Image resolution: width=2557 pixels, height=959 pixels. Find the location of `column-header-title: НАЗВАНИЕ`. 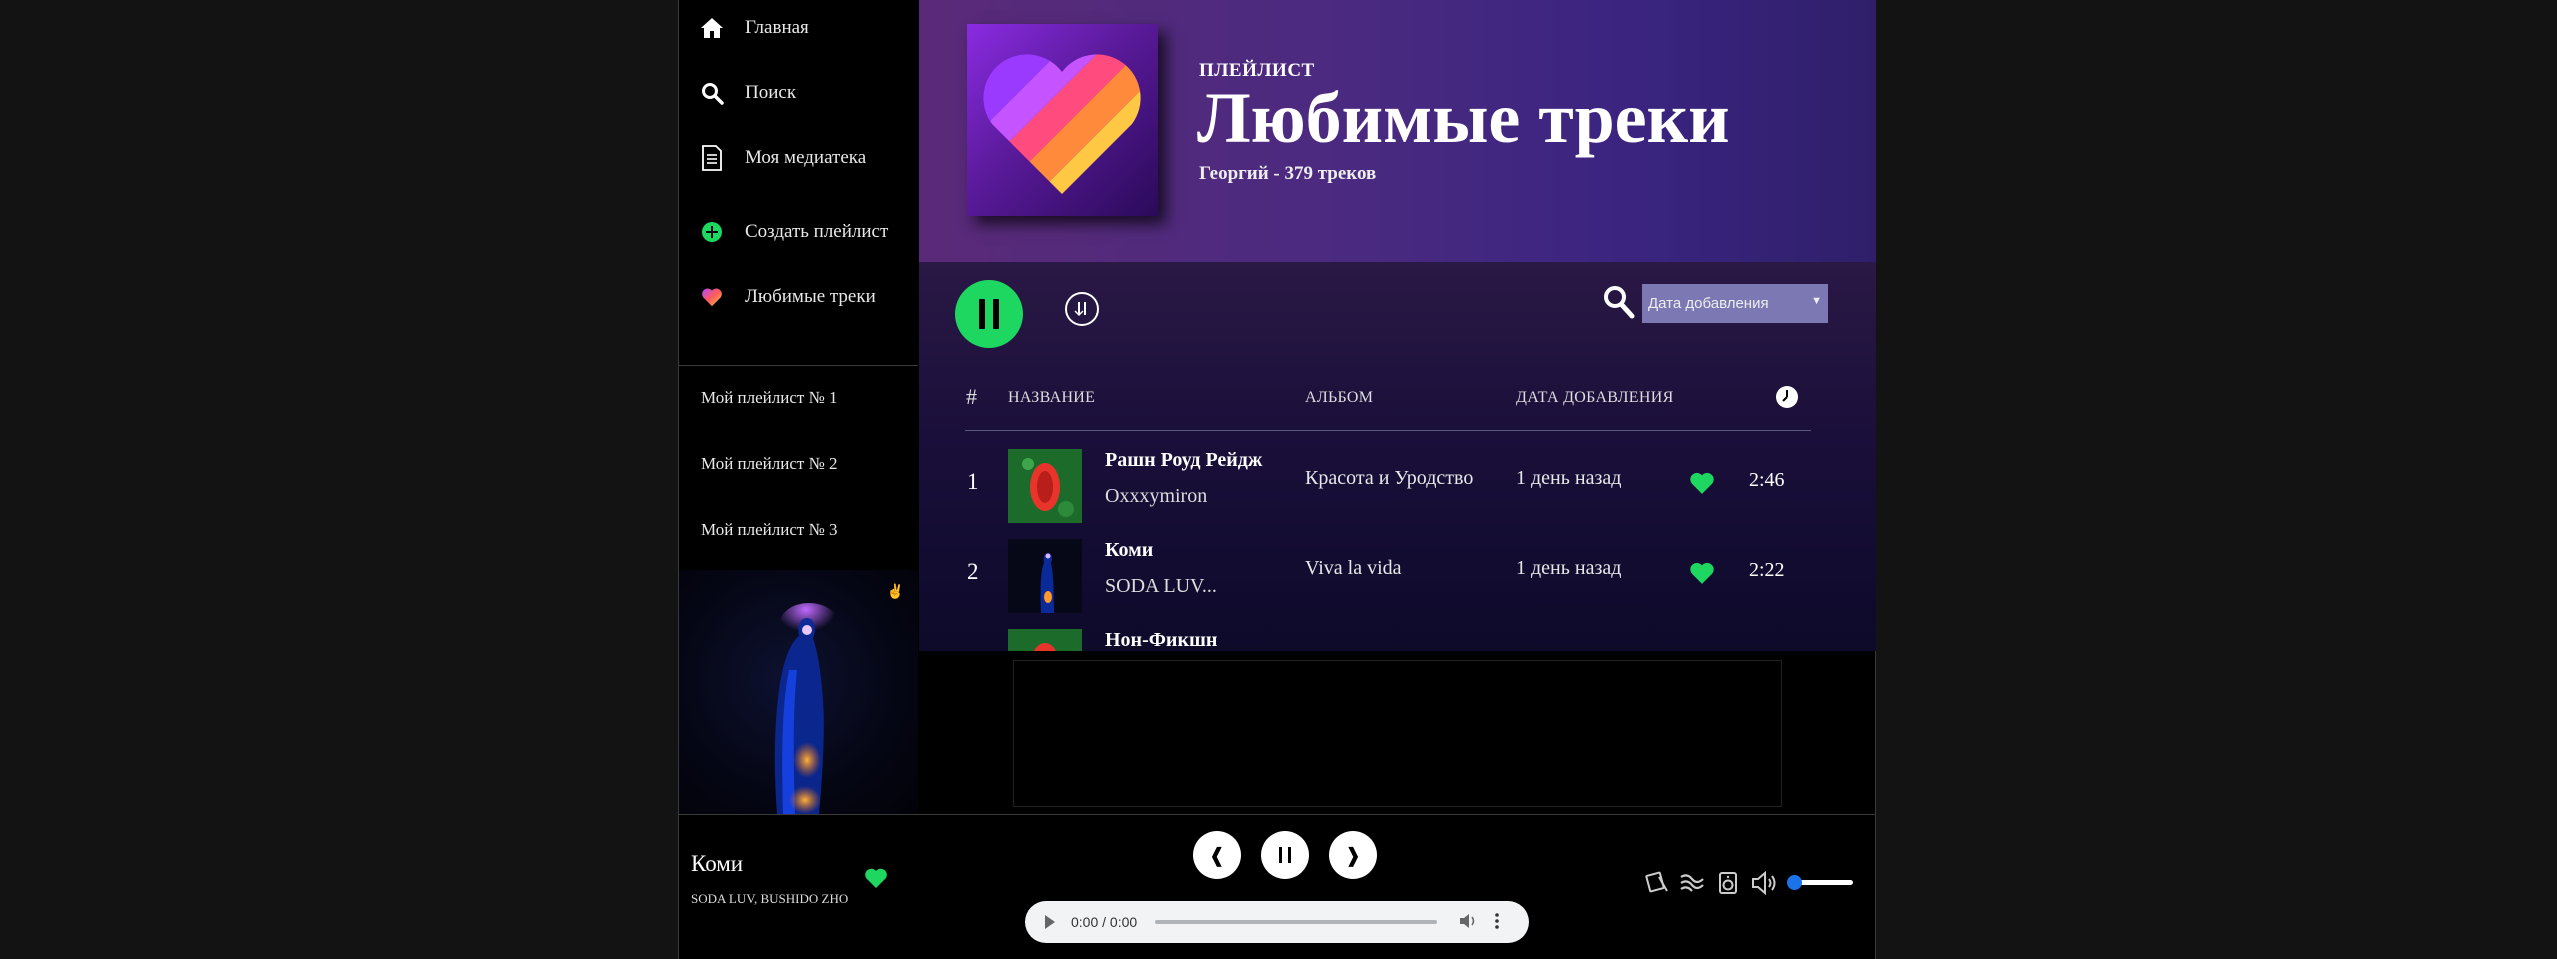

column-header-title: НАЗВАНИЕ is located at coordinates (1051, 398).